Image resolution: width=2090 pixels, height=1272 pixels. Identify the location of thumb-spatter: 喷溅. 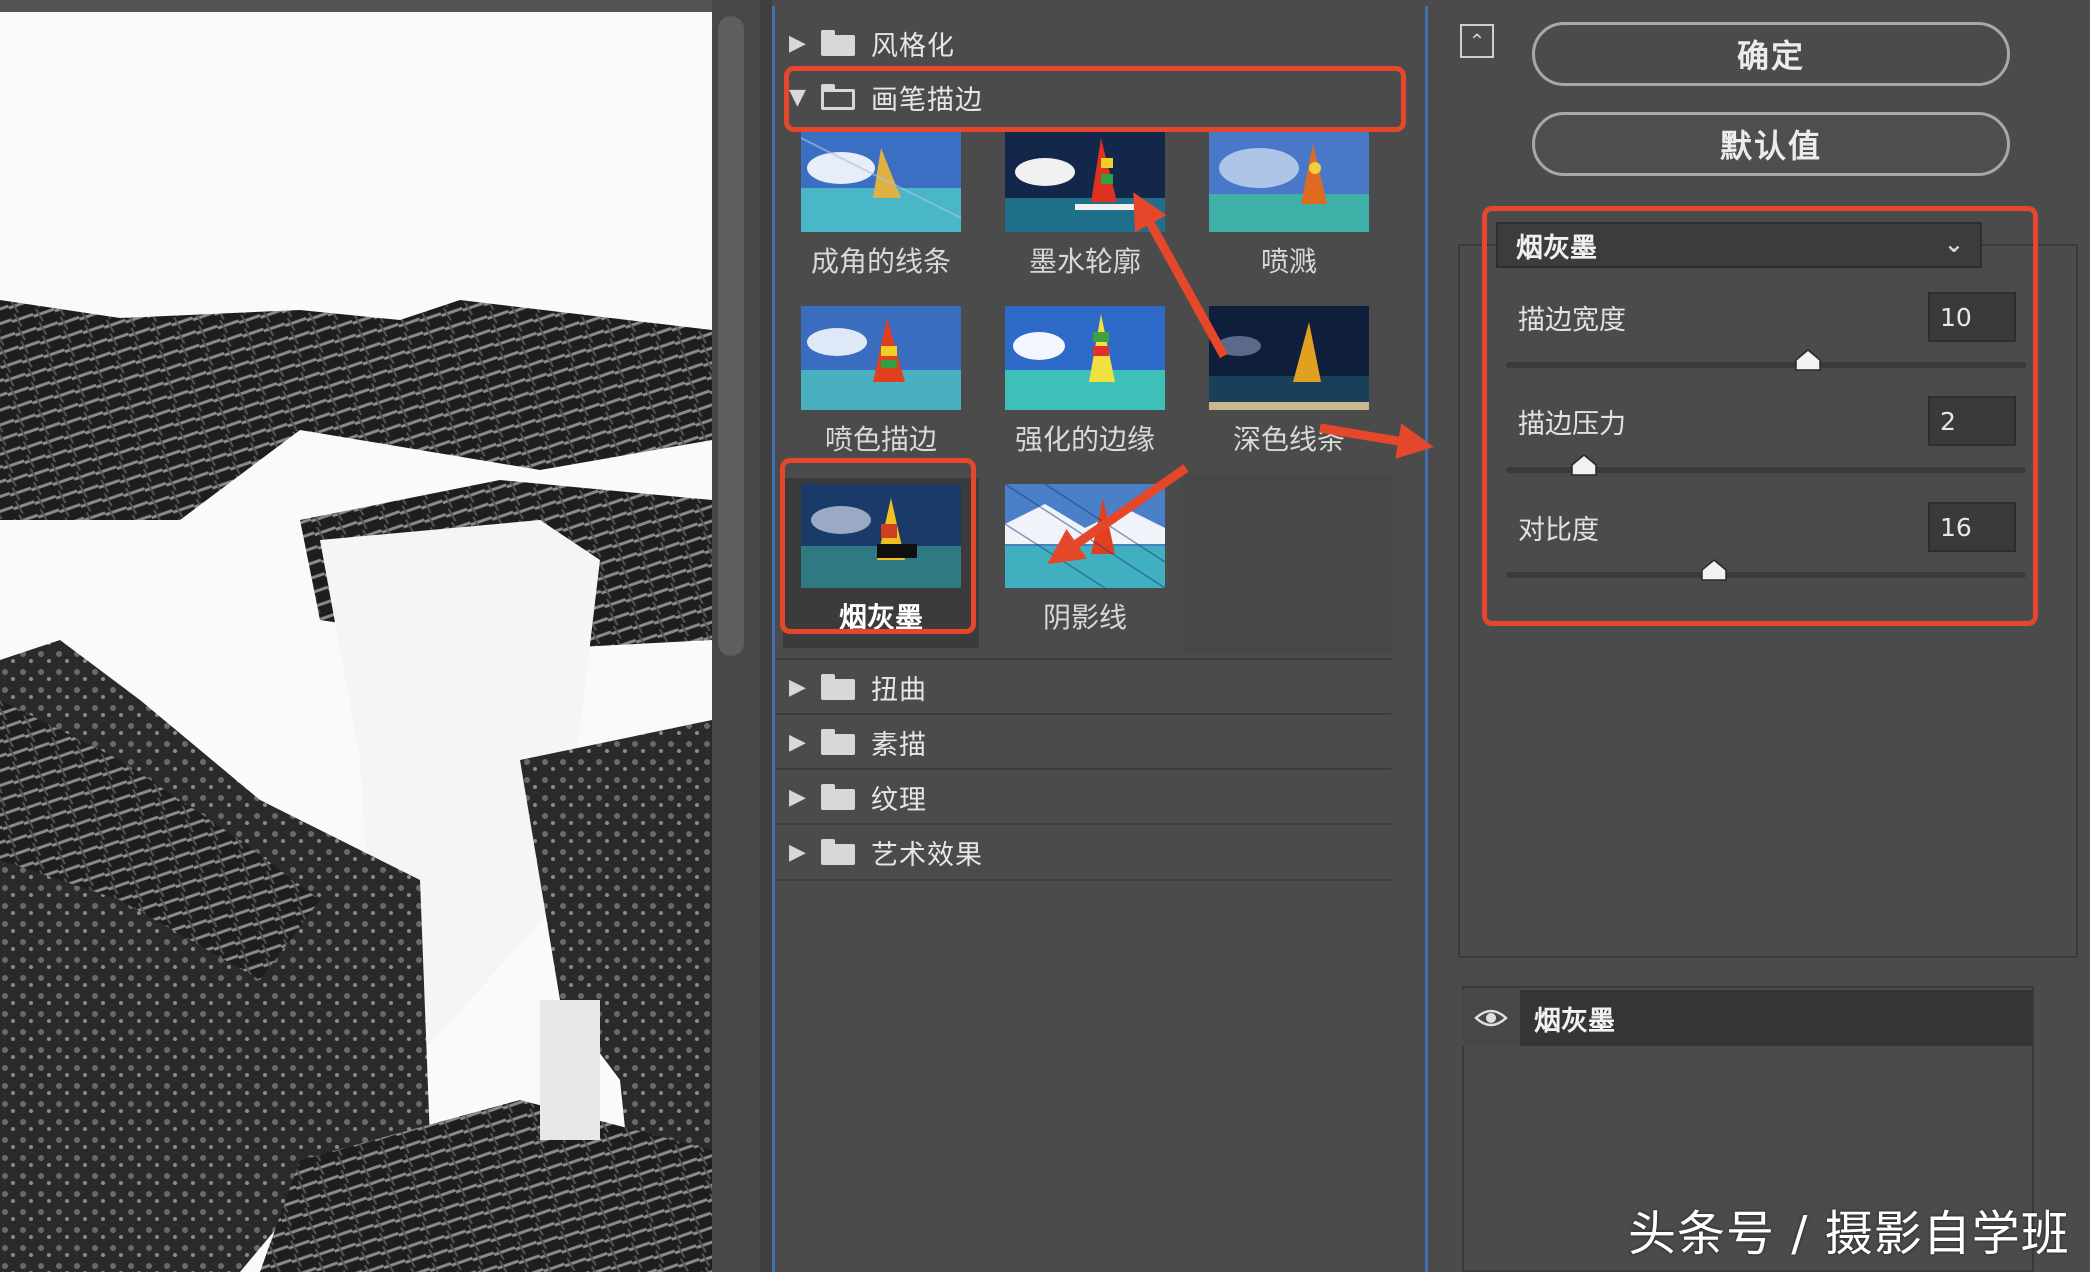
(1289, 207).